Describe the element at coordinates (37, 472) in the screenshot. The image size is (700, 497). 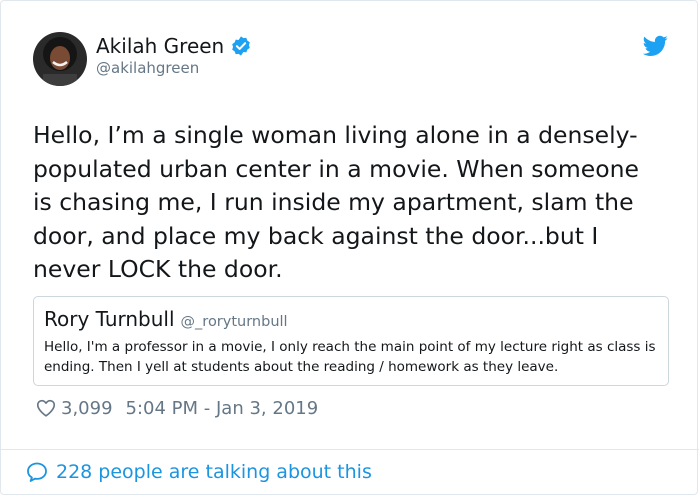
I see `speech-bubble-icon` at that location.